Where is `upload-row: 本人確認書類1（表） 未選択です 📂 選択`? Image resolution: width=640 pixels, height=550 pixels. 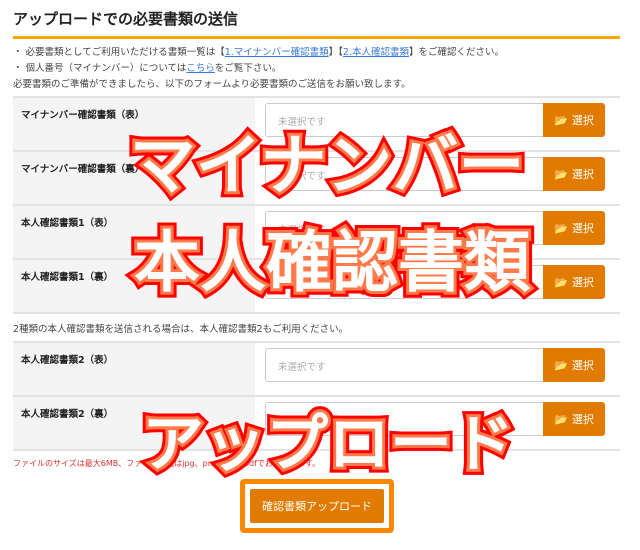
upload-row: 本人確認書類1（表） 未選択です 📂 選択 is located at coordinates (316, 233).